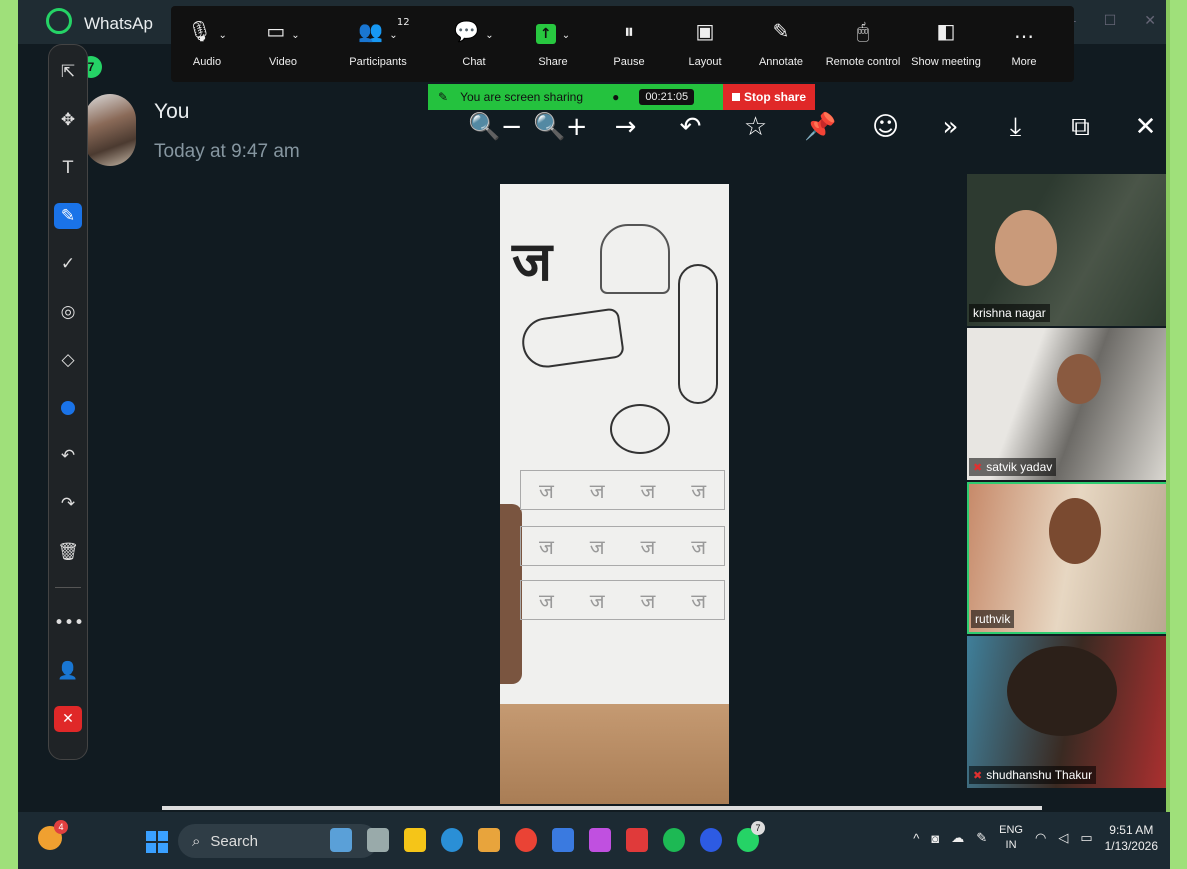 The width and height of the screenshot is (1187, 869). Describe the element at coordinates (1024, 42) in the screenshot. I see `more-button: … More` at that location.